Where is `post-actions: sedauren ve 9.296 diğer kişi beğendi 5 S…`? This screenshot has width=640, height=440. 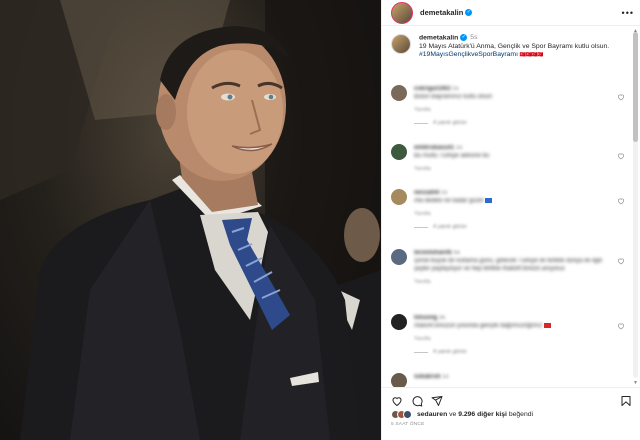 post-actions: sedauren ve 9.296 diğer kişi beğendi 5 S… is located at coordinates (511, 413).